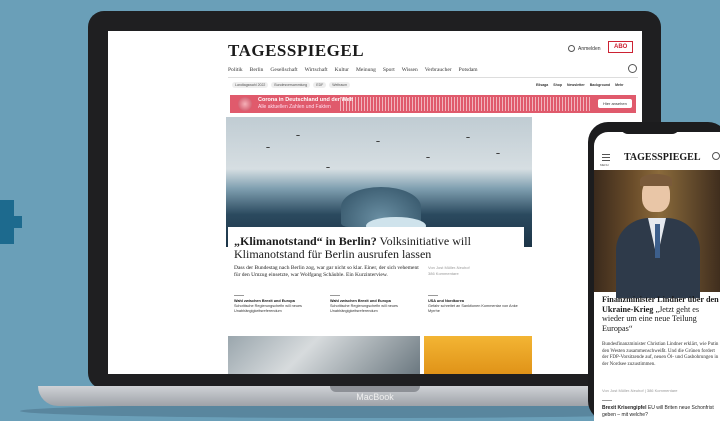 Image resolution: width=720 pixels, height=421 pixels. Describe the element at coordinates (250, 85) in the screenshot. I see `topic-pill: Landtagswahl 2022` at that location.